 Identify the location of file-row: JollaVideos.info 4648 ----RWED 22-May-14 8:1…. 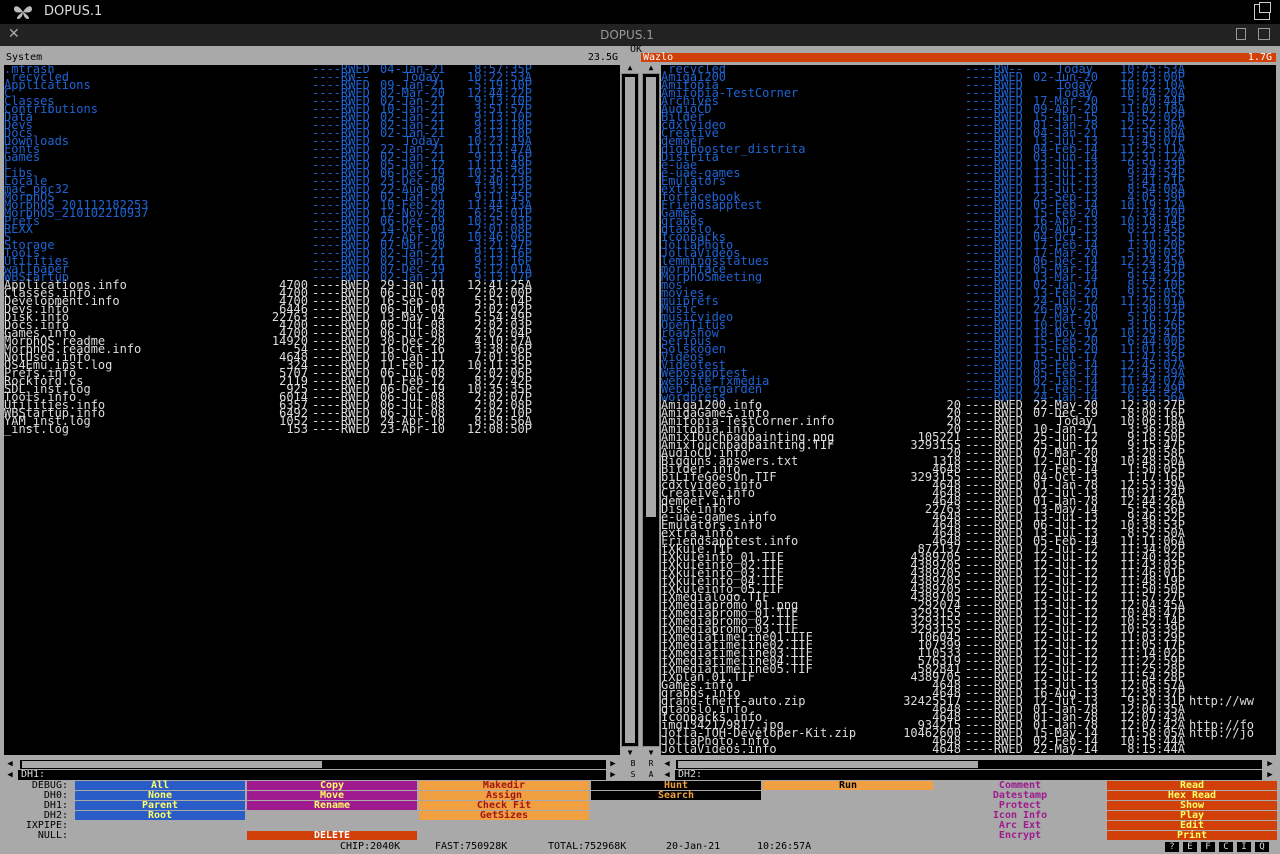
(968, 748).